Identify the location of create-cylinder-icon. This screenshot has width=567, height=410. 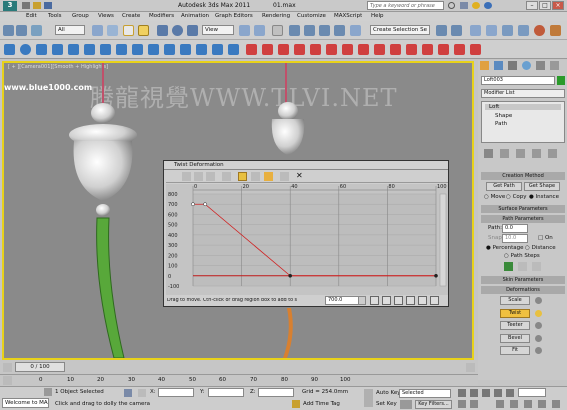
(41, 49).